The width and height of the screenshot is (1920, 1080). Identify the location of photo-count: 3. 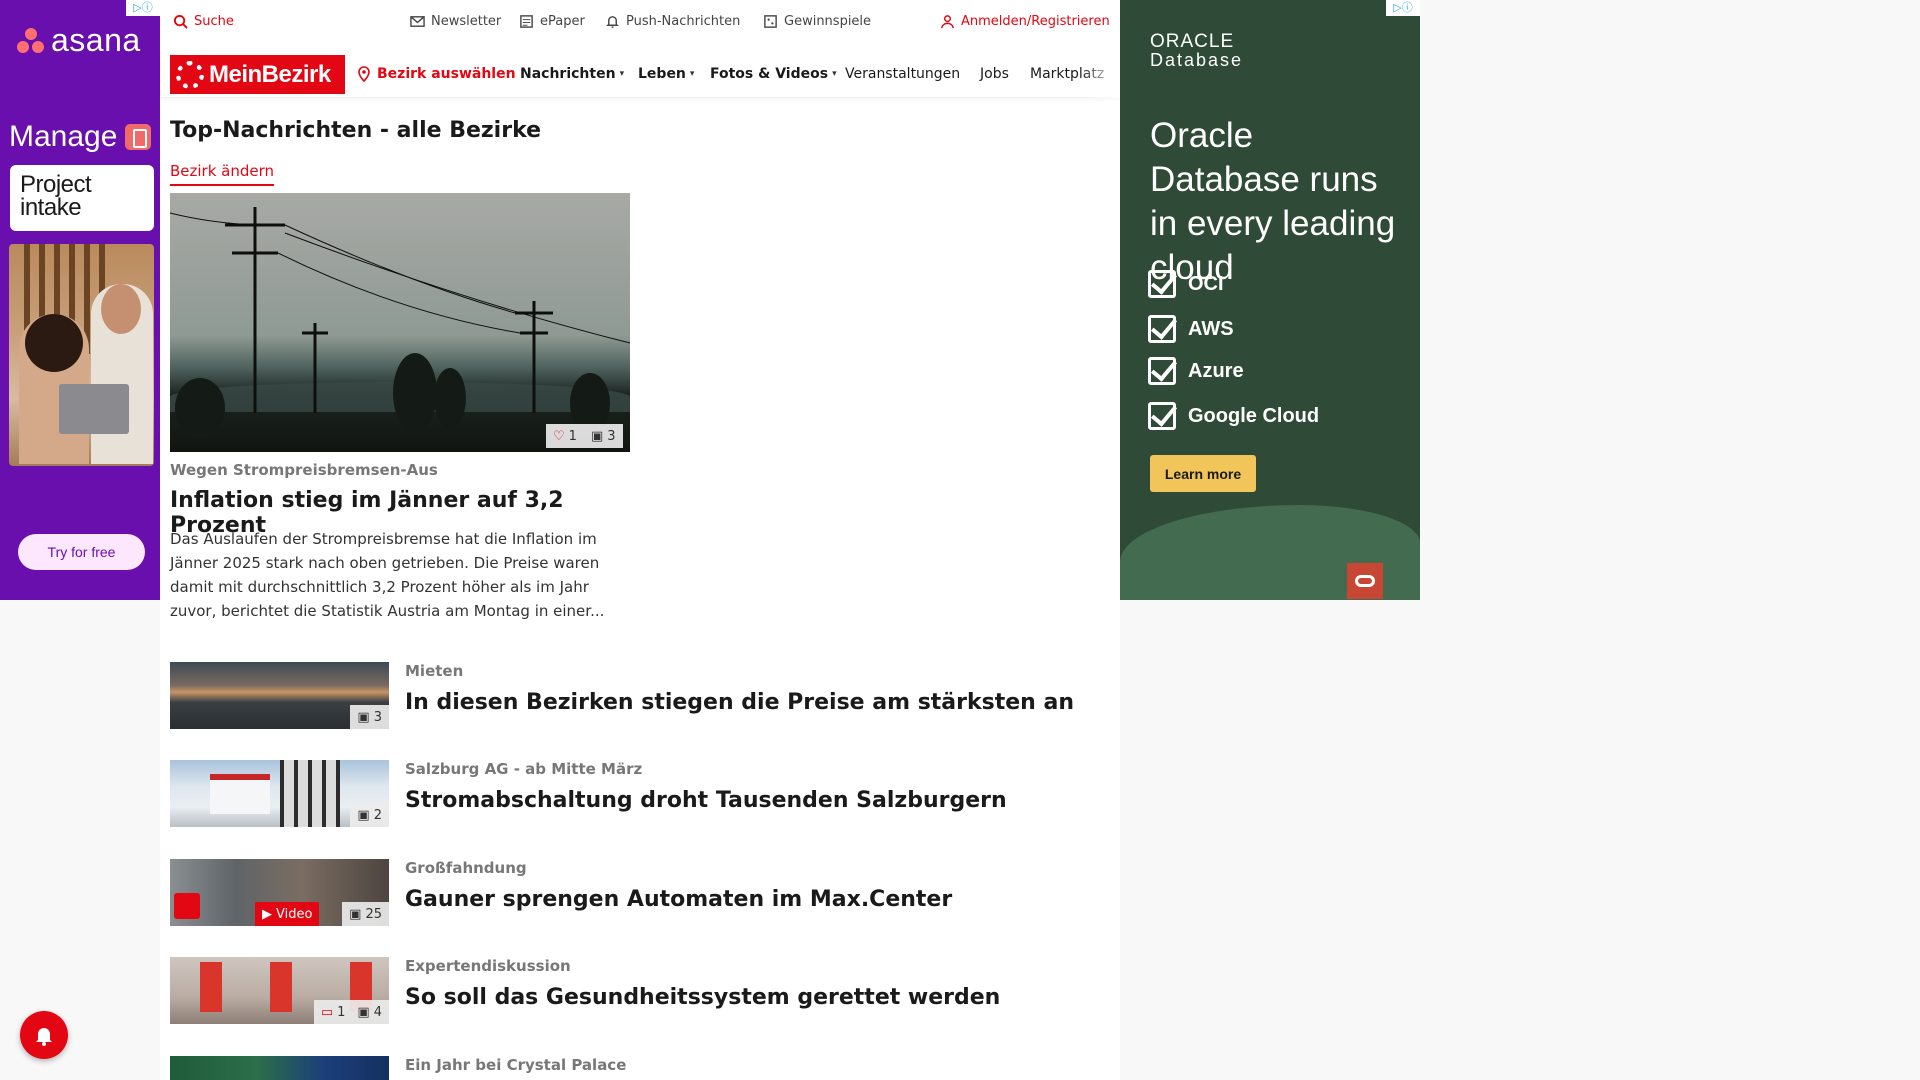
(377, 717).